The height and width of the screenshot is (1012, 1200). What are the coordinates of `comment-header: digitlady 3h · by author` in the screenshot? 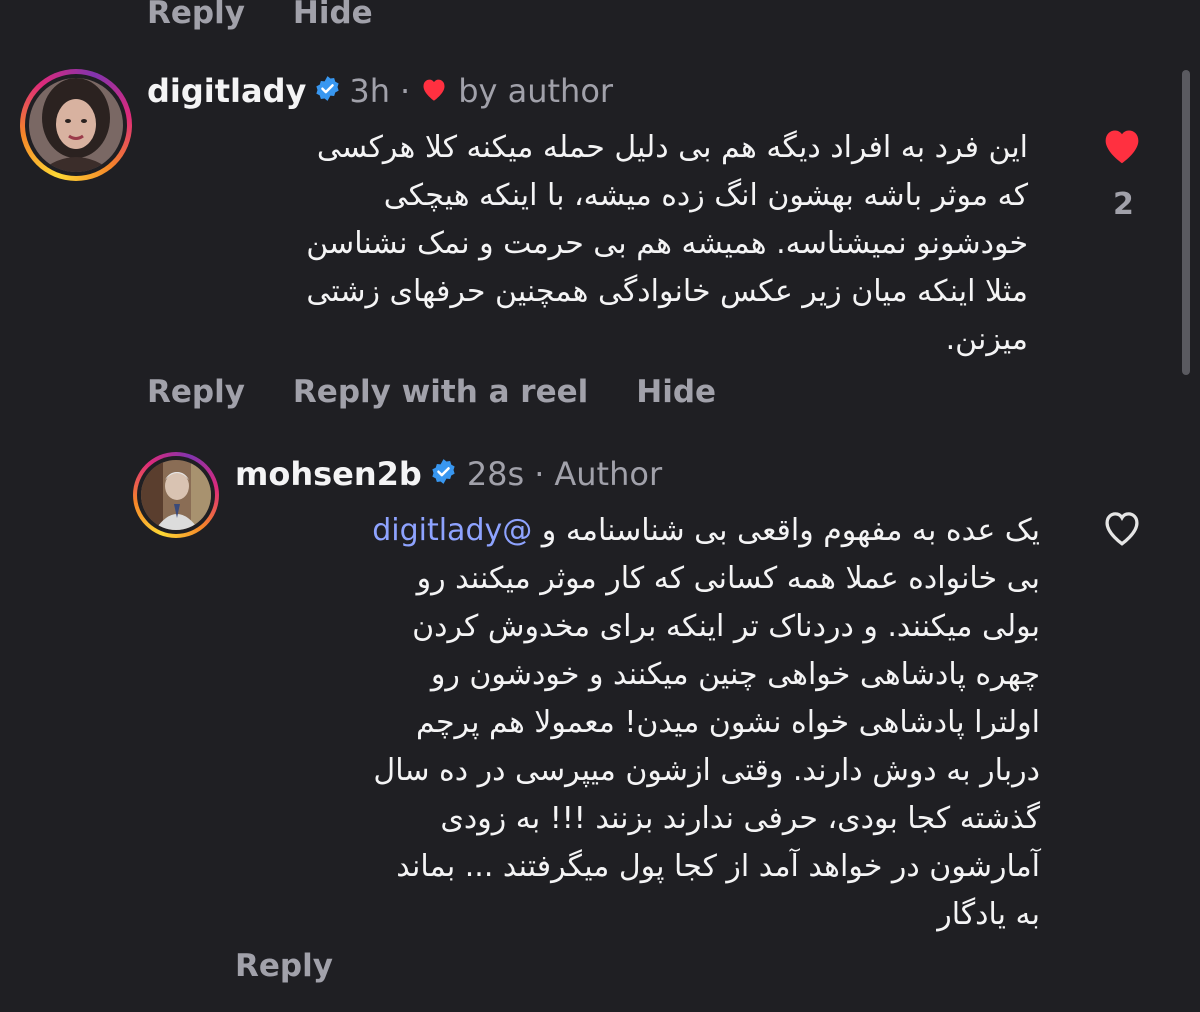 It's located at (380, 91).